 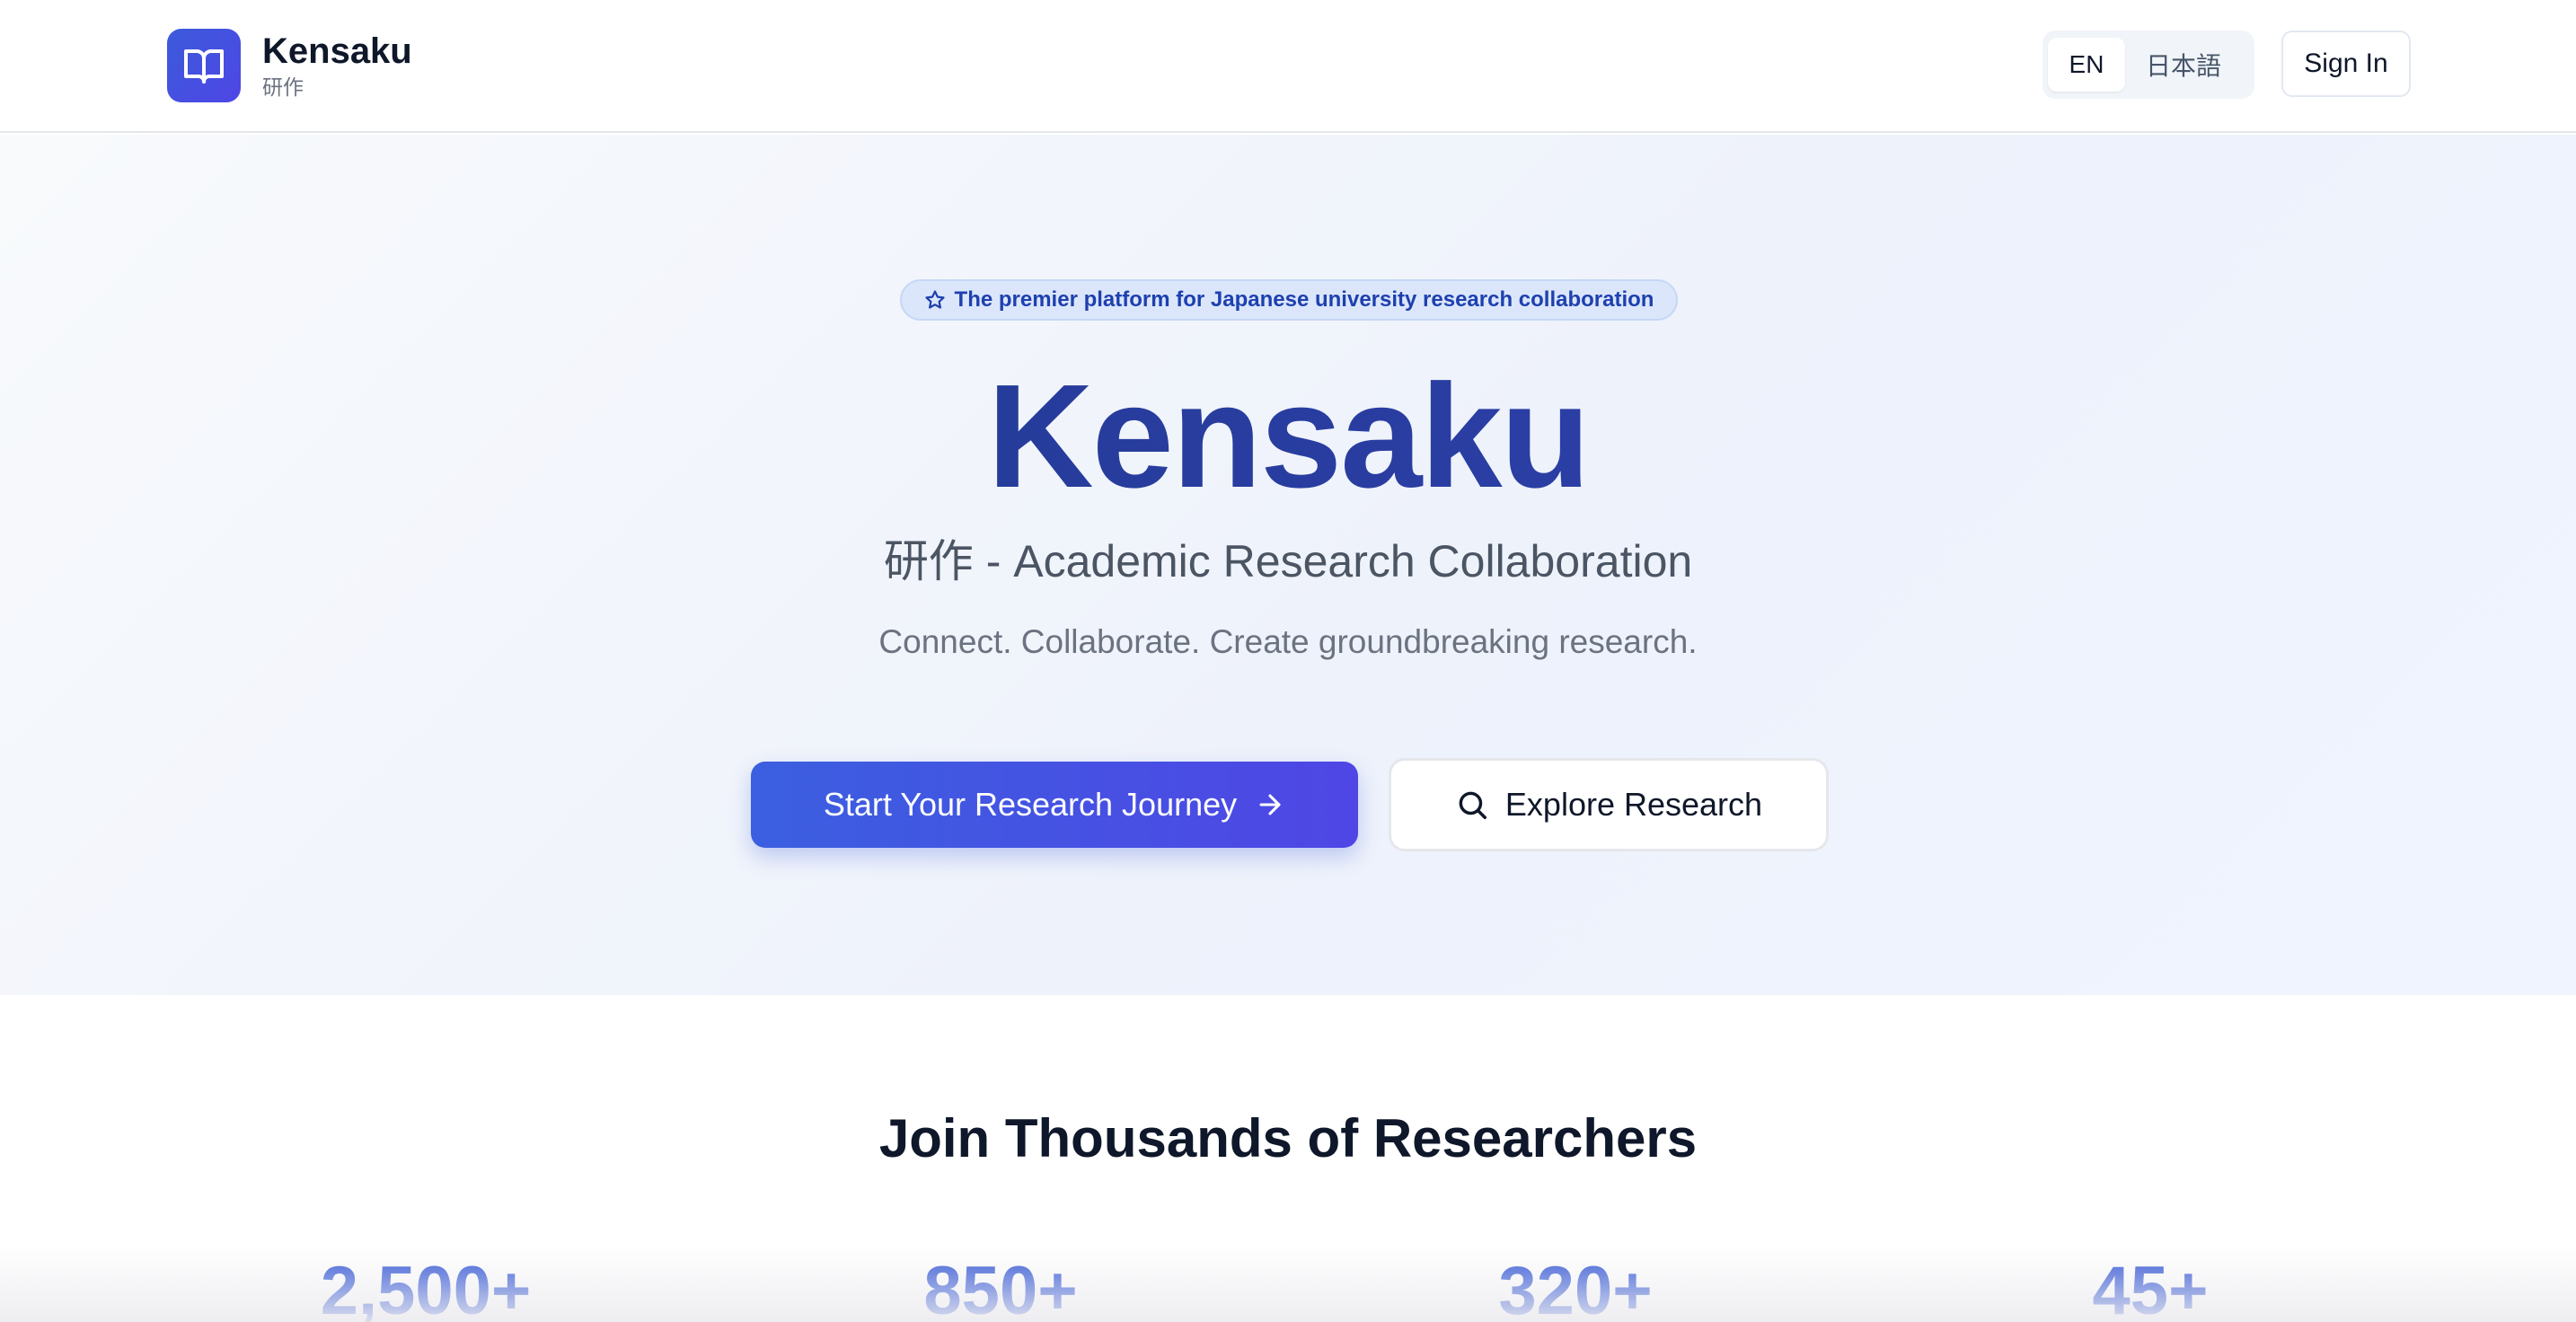 What do you see at coordinates (1288, 1138) in the screenshot?
I see `stats-heading: Join Thousands of Researchers` at bounding box center [1288, 1138].